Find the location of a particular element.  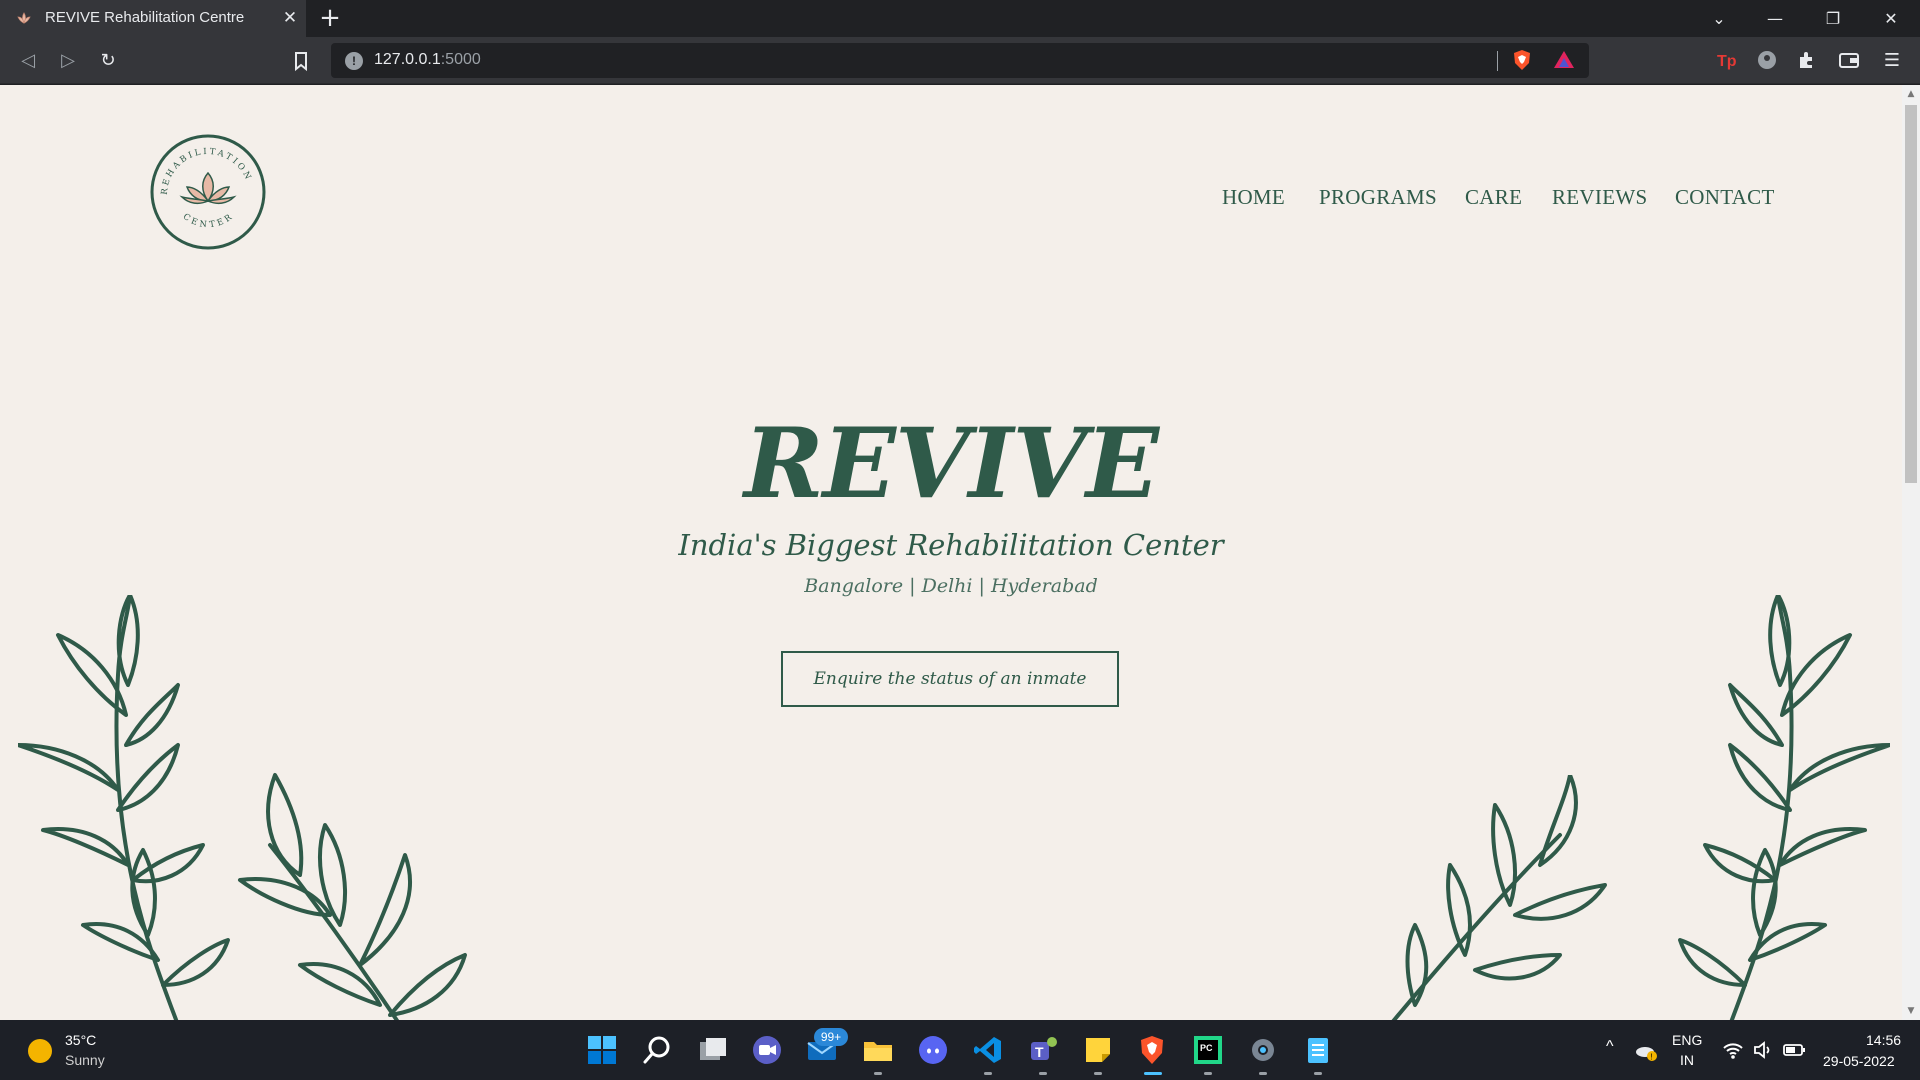

search-icon is located at coordinates (657, 1050).